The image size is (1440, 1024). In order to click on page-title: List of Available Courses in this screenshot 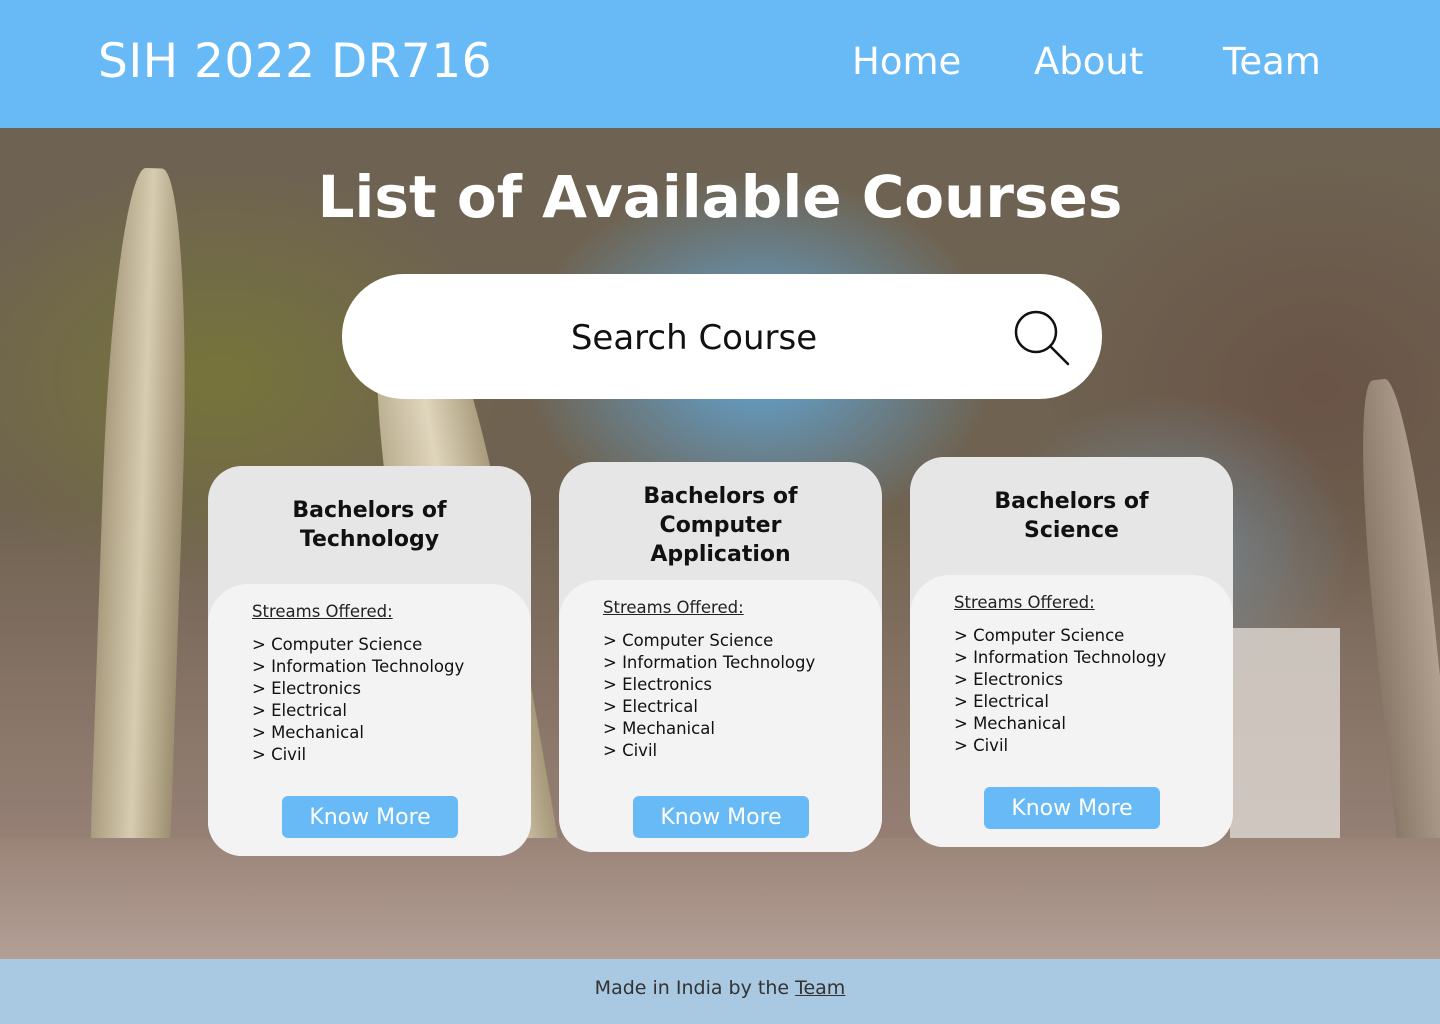, I will do `click(720, 197)`.